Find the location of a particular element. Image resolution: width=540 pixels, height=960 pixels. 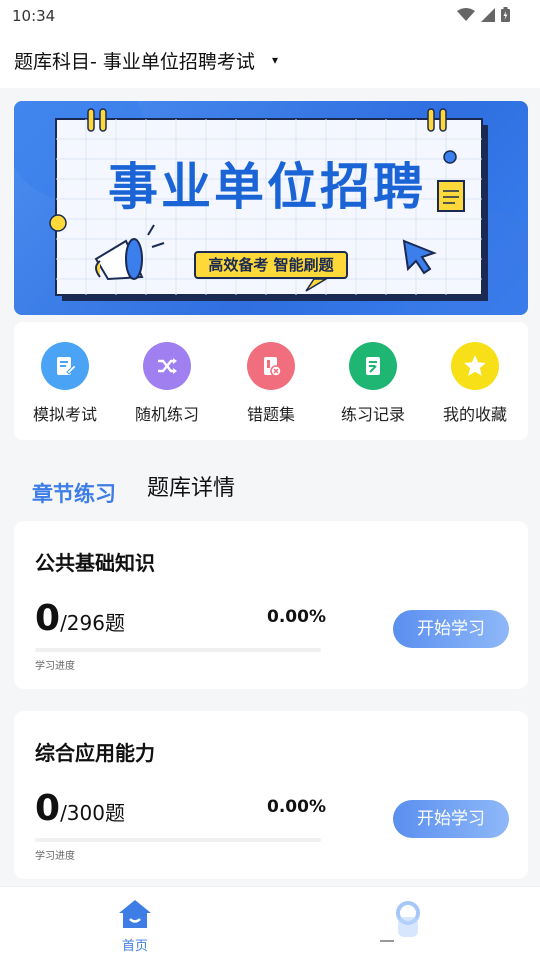

quick-action-label: 错题集 is located at coordinates (270, 414).